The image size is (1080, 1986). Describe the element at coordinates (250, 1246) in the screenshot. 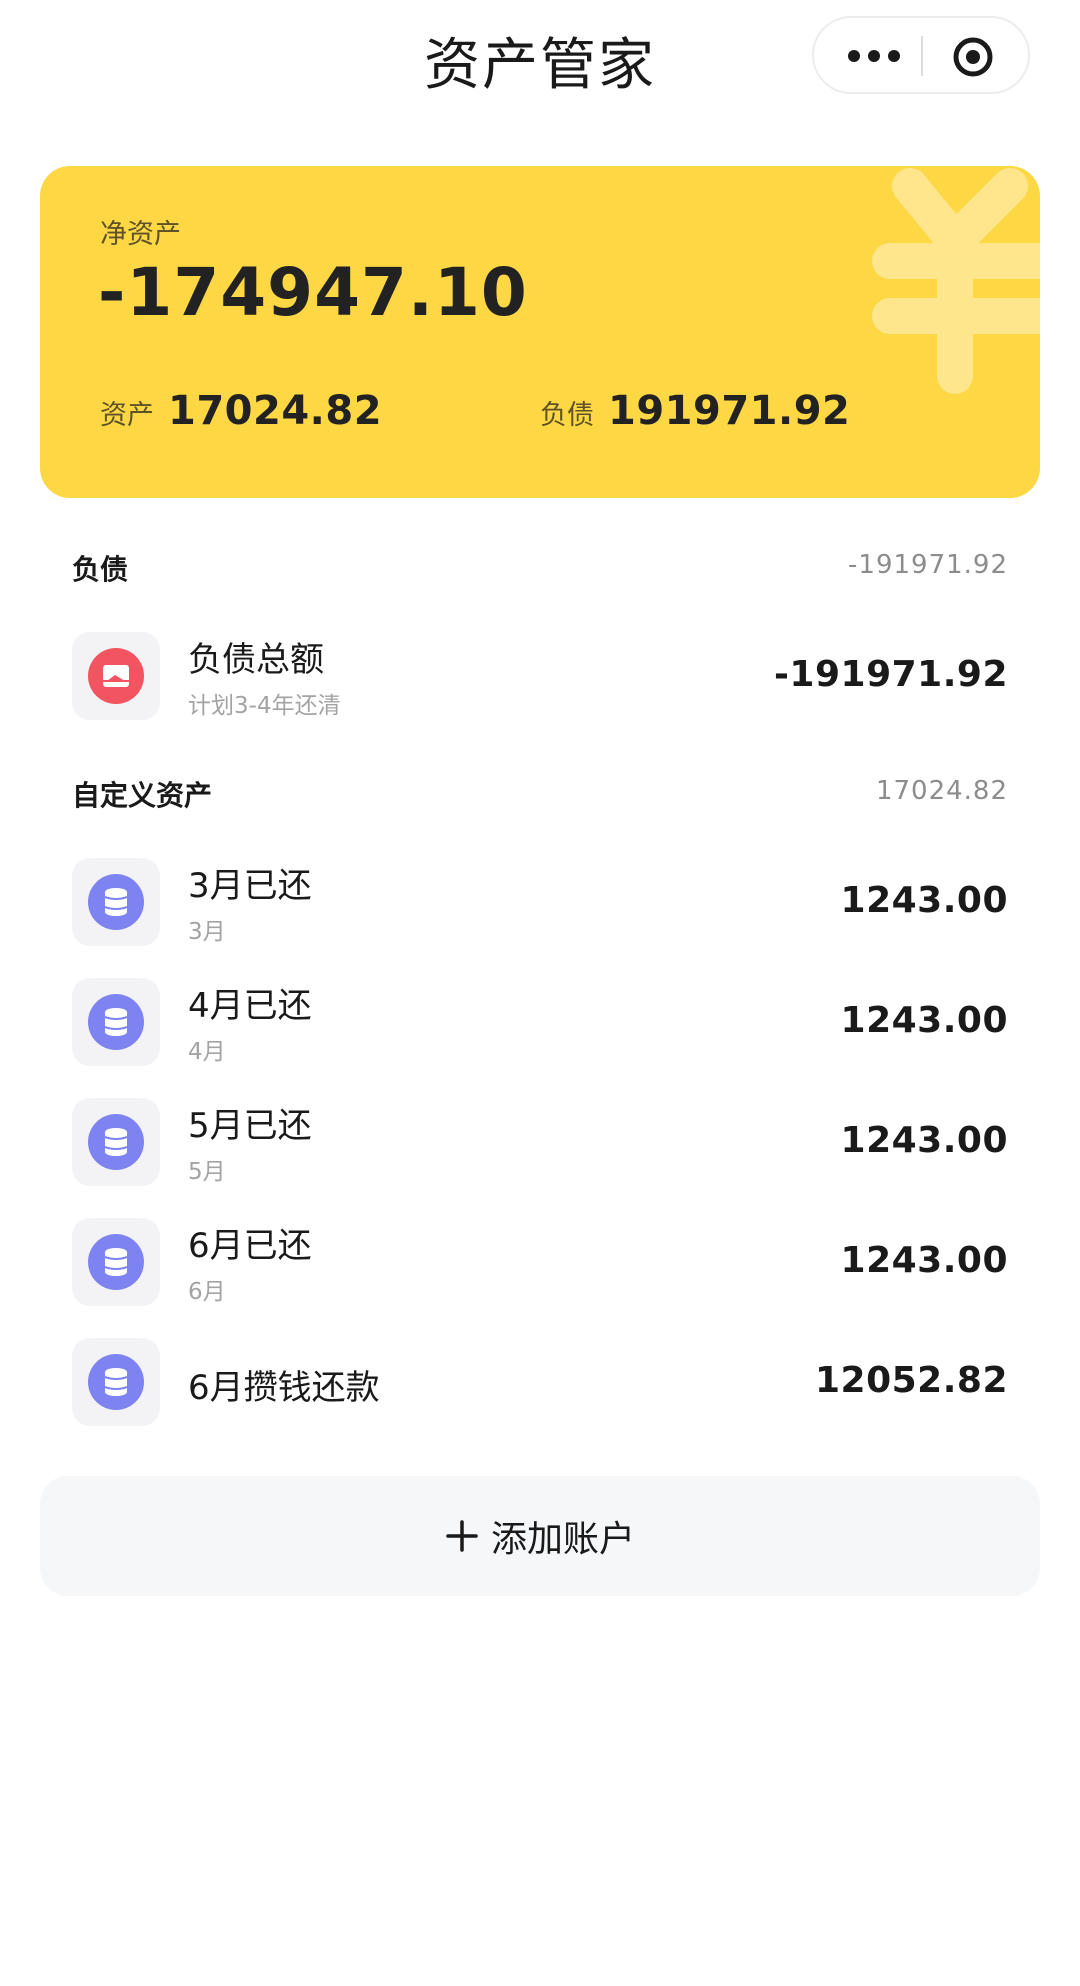

I see `account-title: 6月已还` at that location.